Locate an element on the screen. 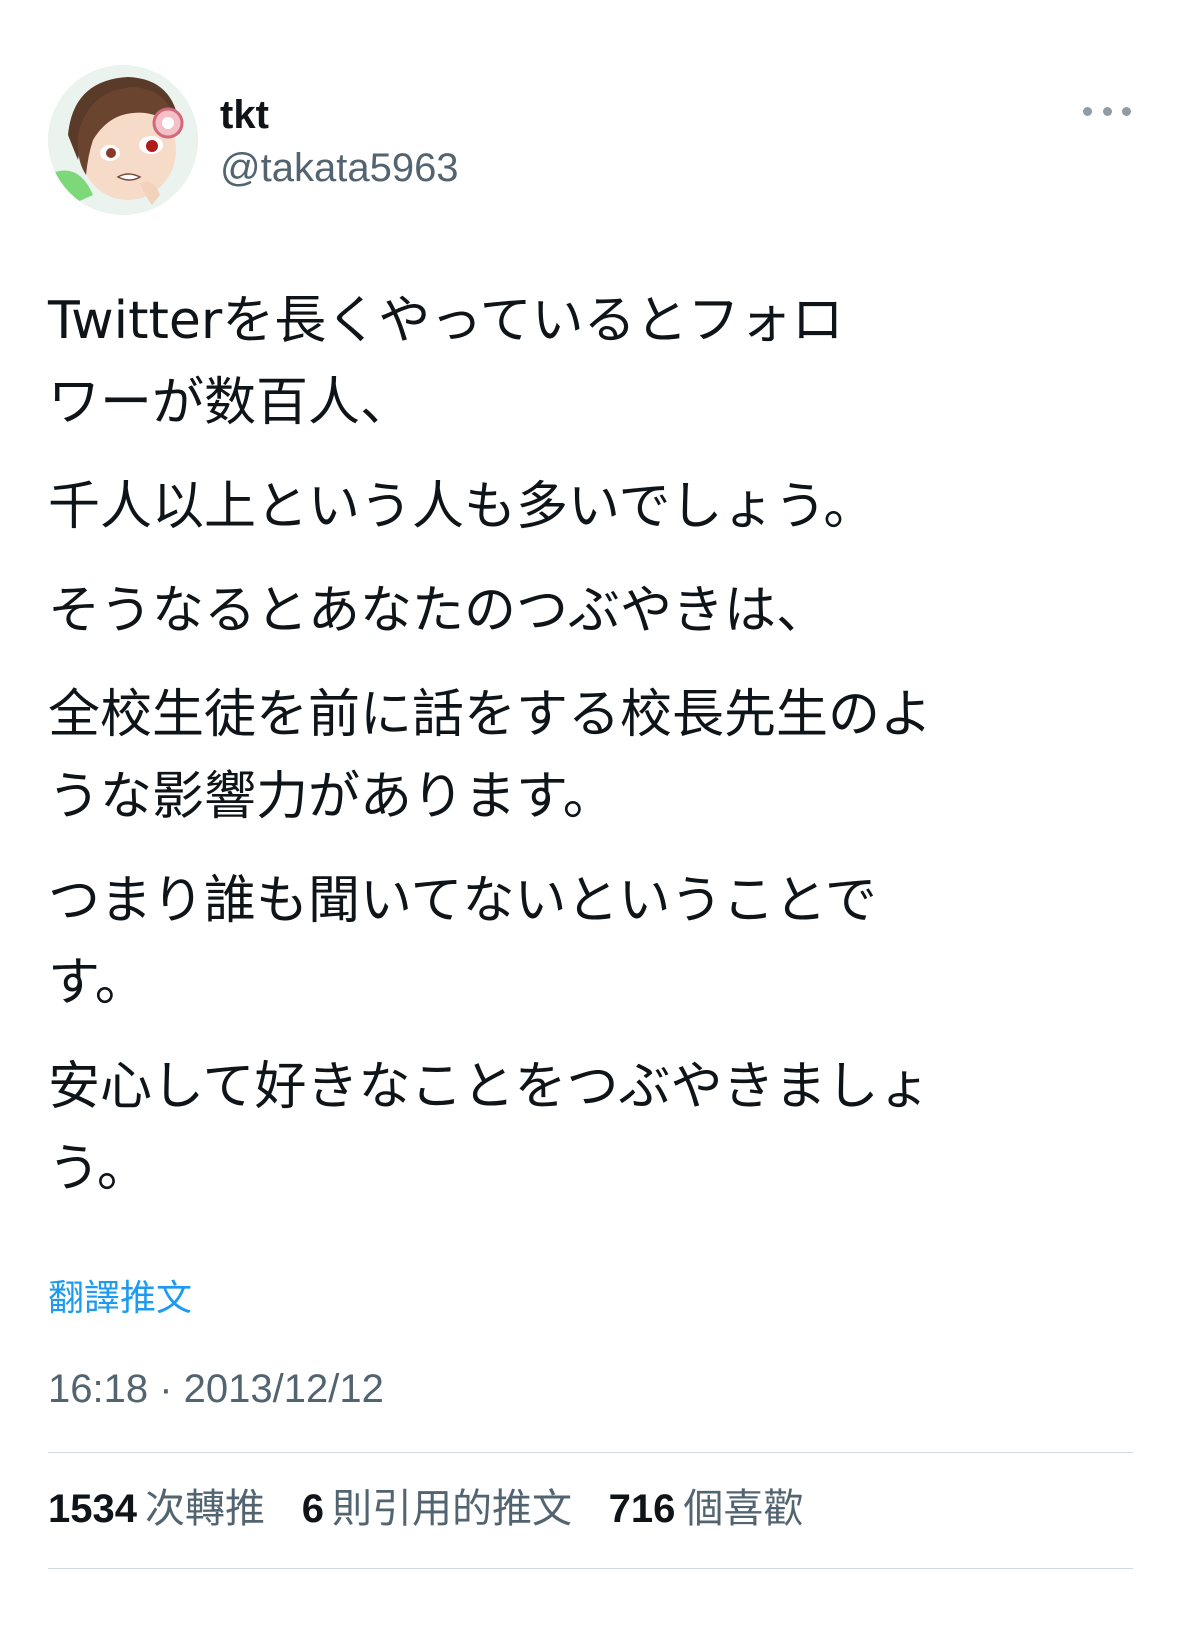 This screenshot has width=1179, height=1635. more-options-icon is located at coordinates (1107, 111).